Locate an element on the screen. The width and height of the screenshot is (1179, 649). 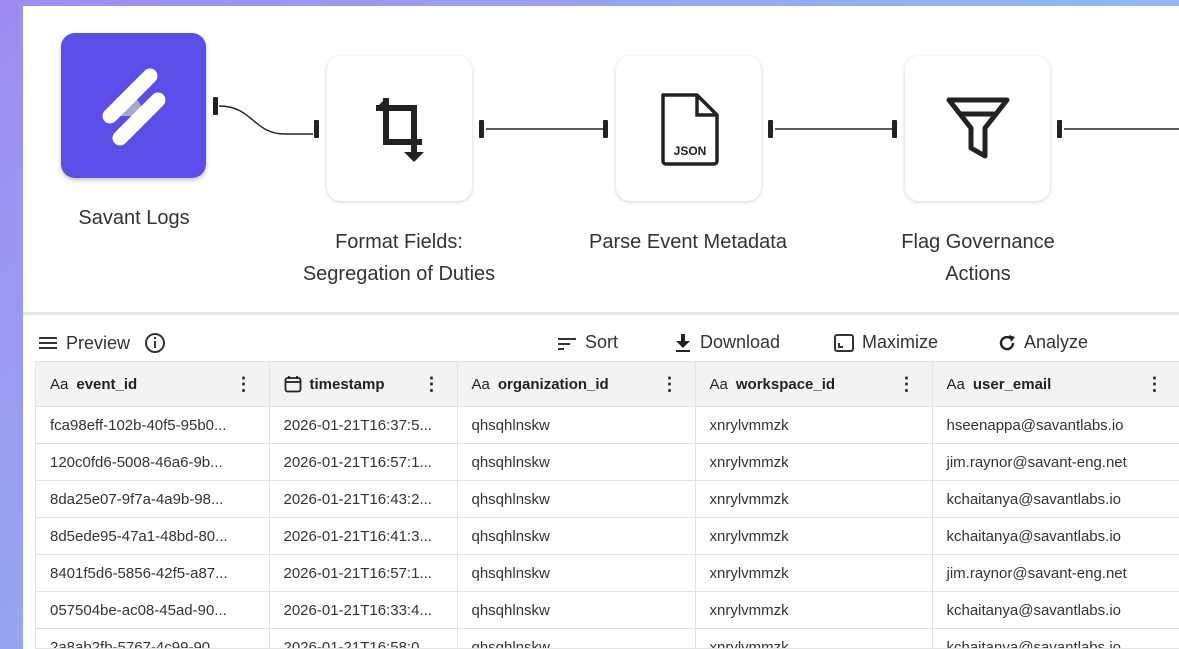
analyze-label: Analyze is located at coordinates (1056, 342).